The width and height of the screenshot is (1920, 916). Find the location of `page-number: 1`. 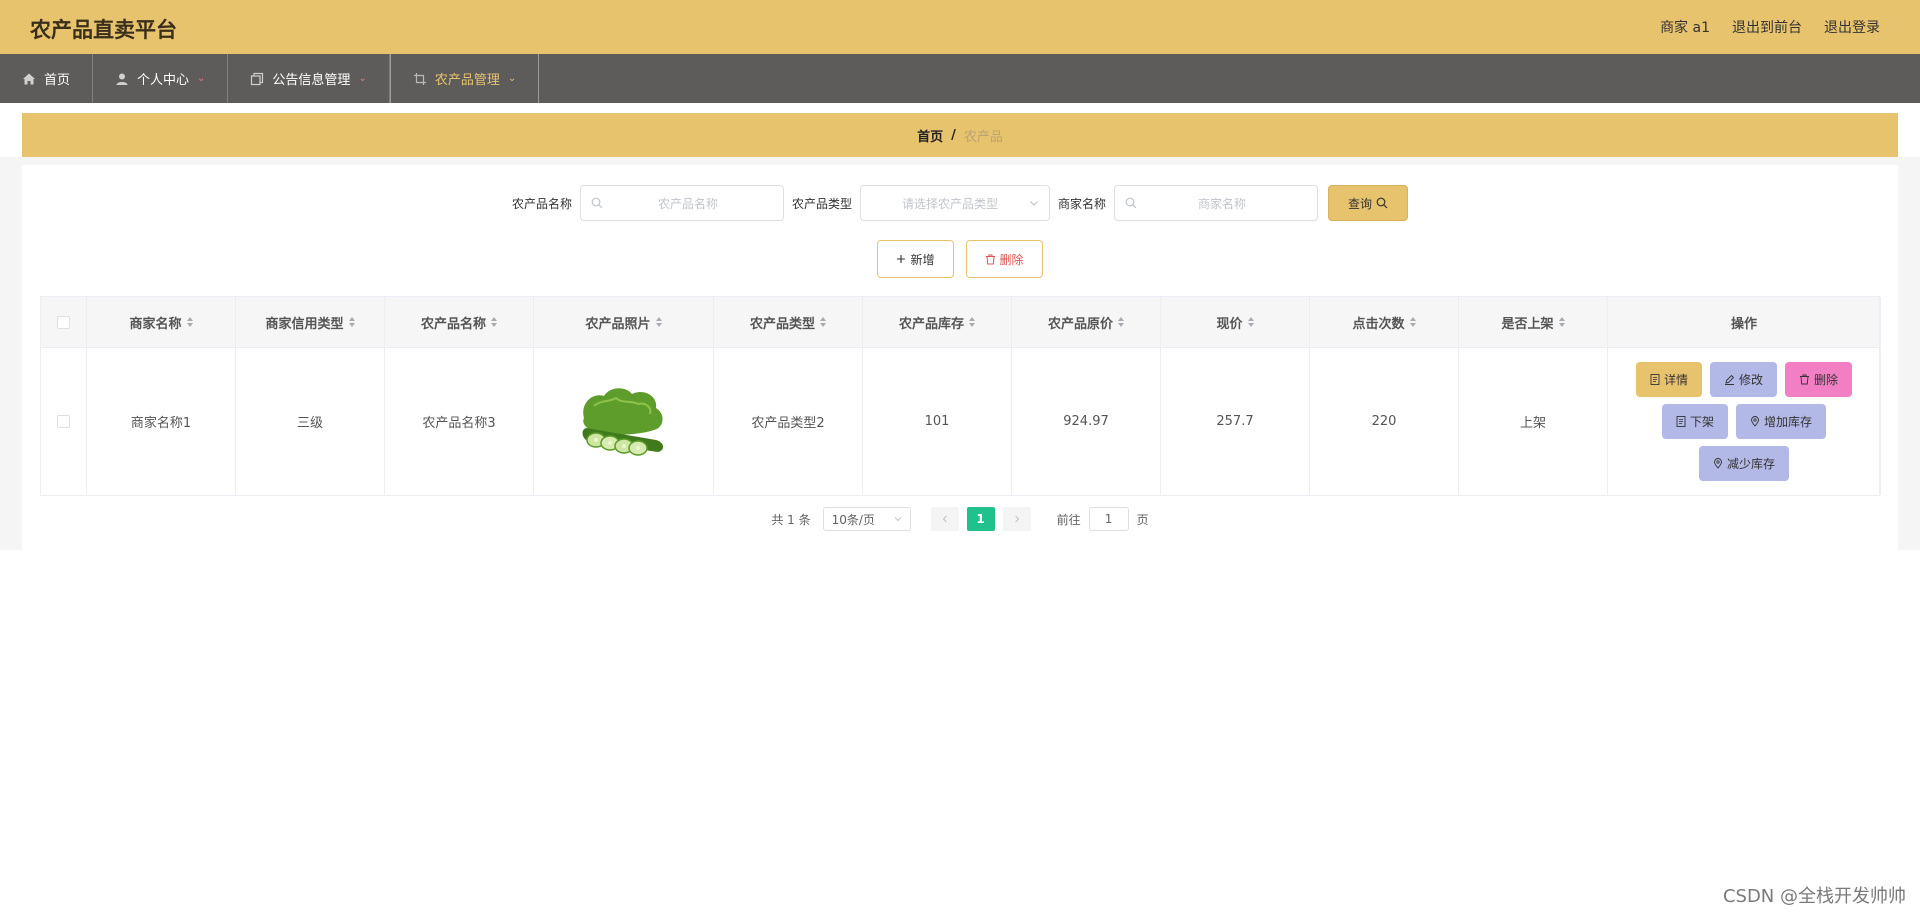

page-number: 1 is located at coordinates (980, 519).